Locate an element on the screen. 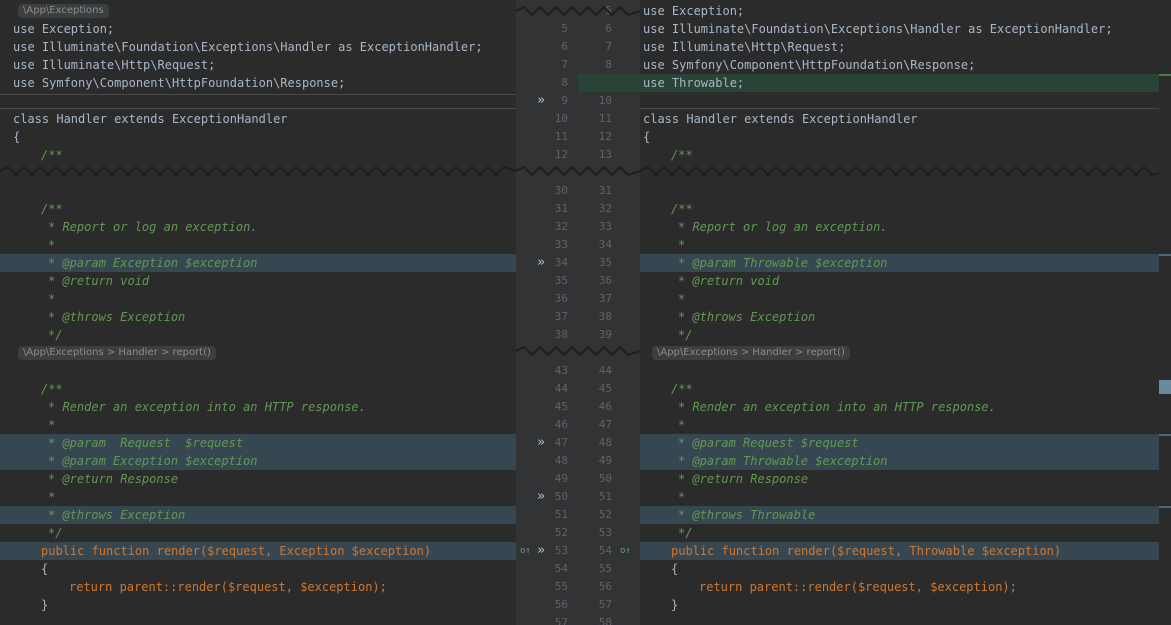 The image size is (1171, 625). code-line: use Exception; is located at coordinates (693, 11).